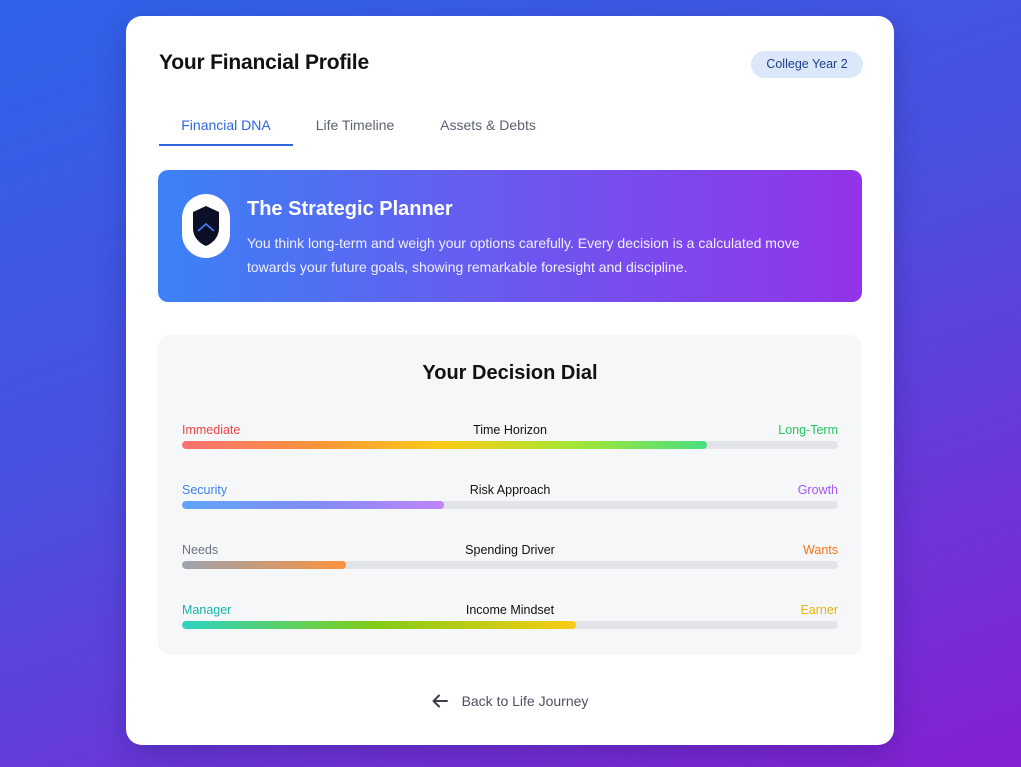 Image resolution: width=1021 pixels, height=767 pixels. Describe the element at coordinates (355, 130) in the screenshot. I see `tab-life-timeline: Life Timeline` at that location.